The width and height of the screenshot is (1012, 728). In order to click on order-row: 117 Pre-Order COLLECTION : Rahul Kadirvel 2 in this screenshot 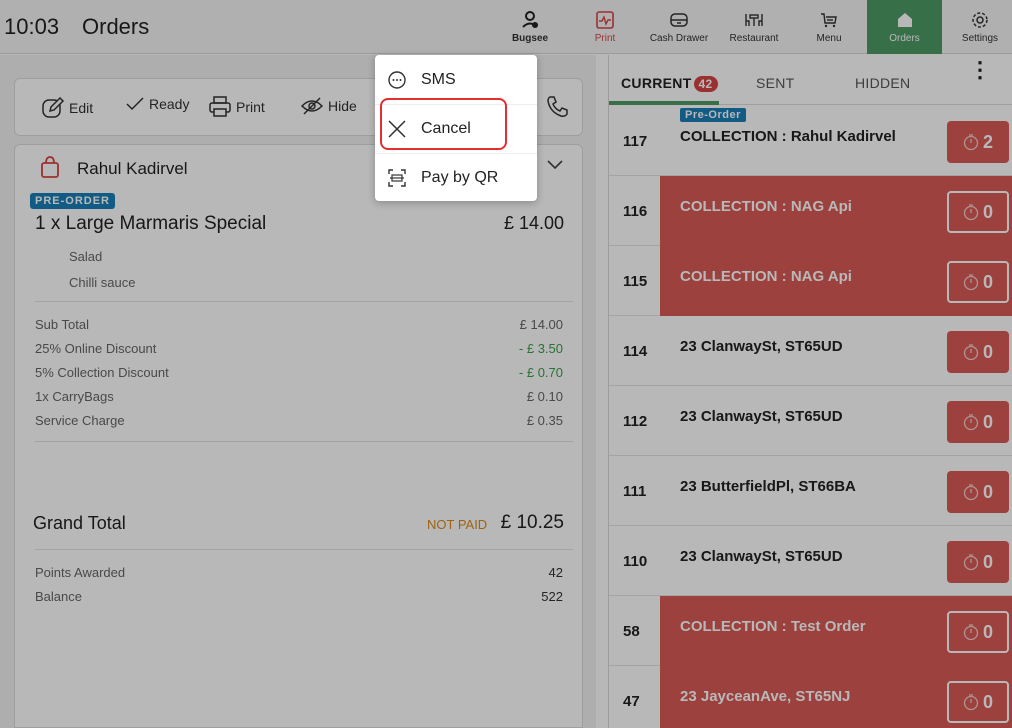, I will do `click(810, 141)`.